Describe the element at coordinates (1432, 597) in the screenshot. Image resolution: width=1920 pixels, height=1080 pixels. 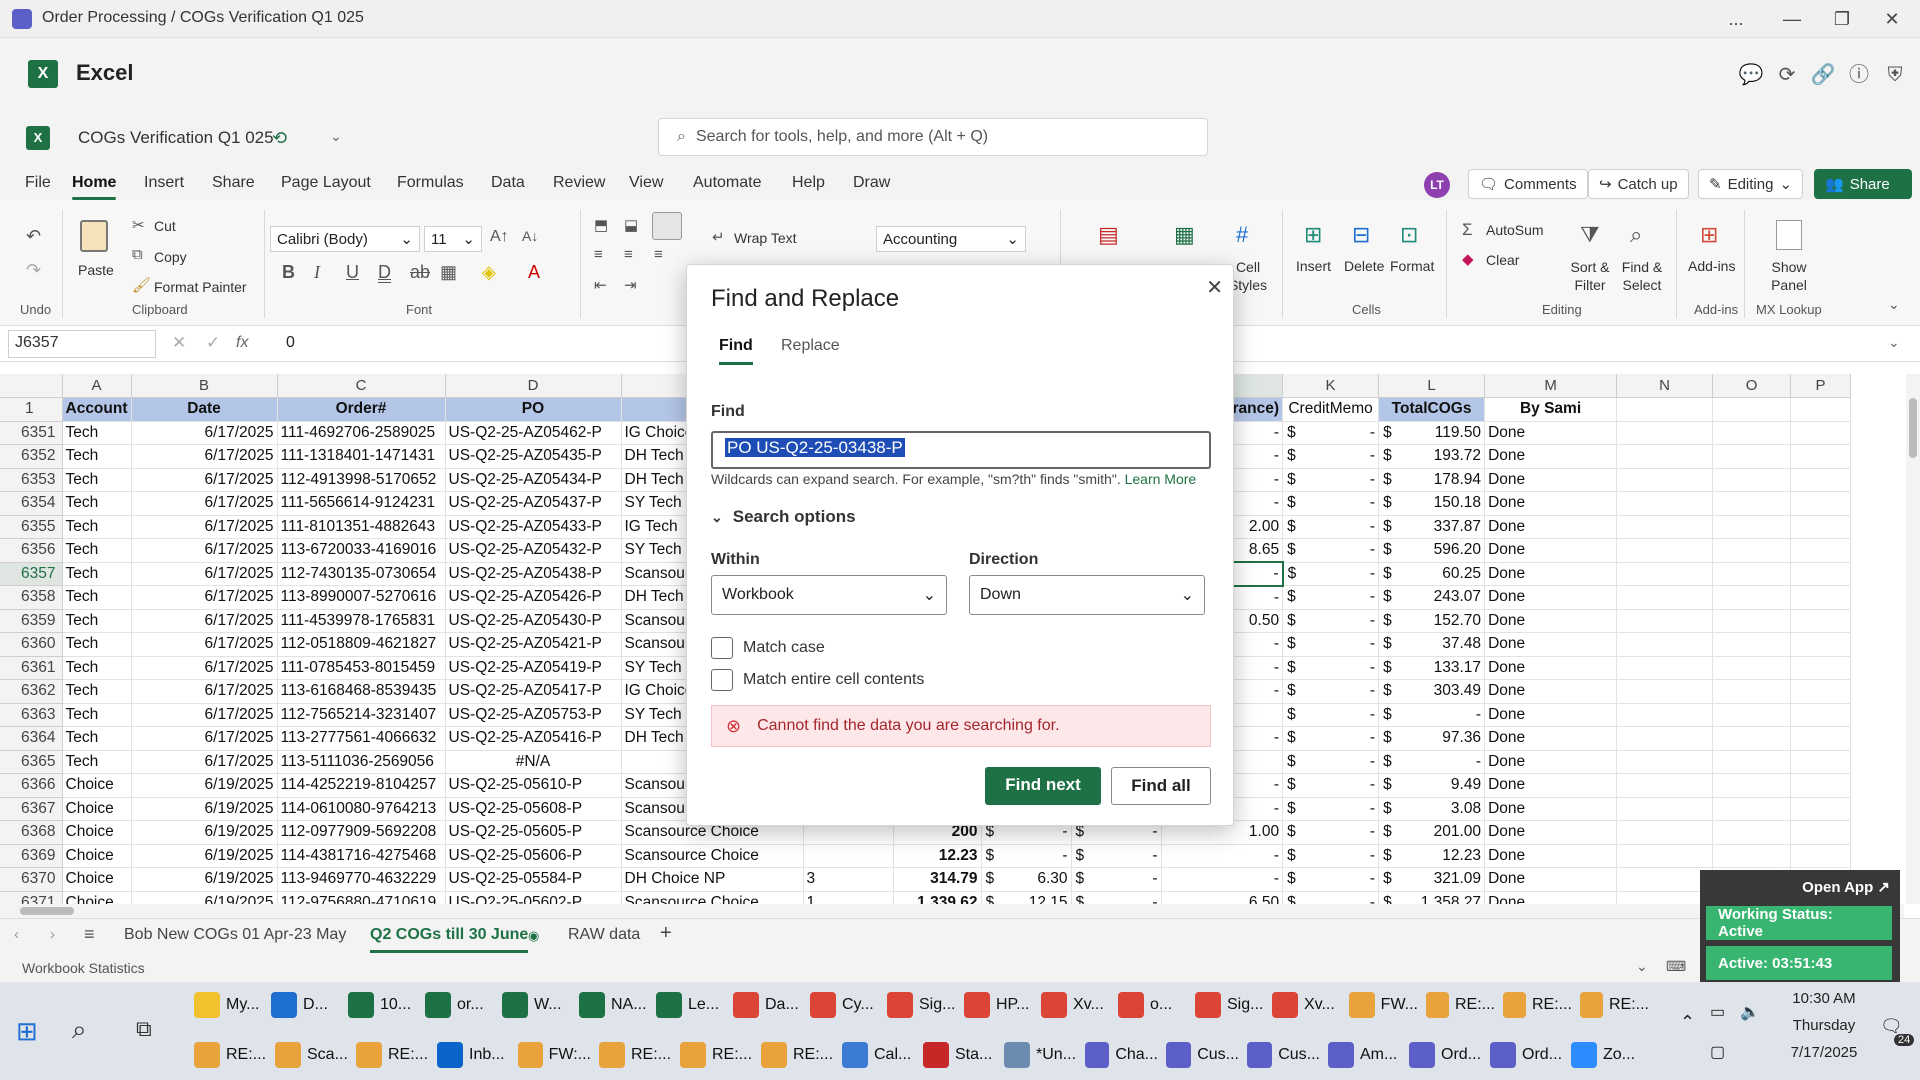
I see `cell-totalcogs: $243.07` at that location.